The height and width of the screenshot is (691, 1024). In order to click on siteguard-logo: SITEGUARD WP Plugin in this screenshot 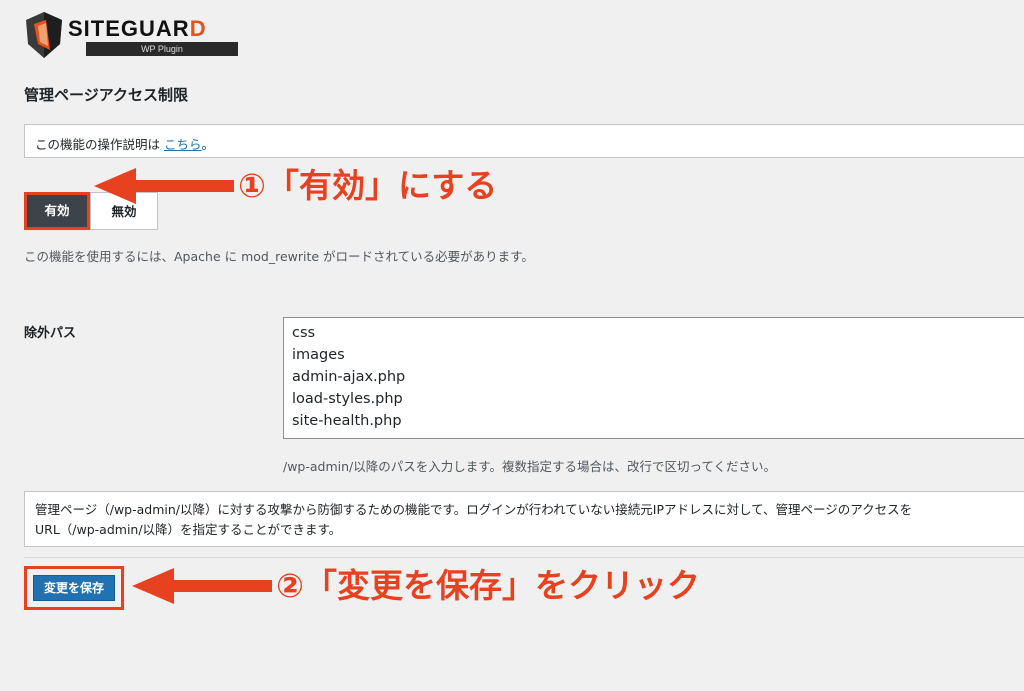, I will do `click(139, 35)`.